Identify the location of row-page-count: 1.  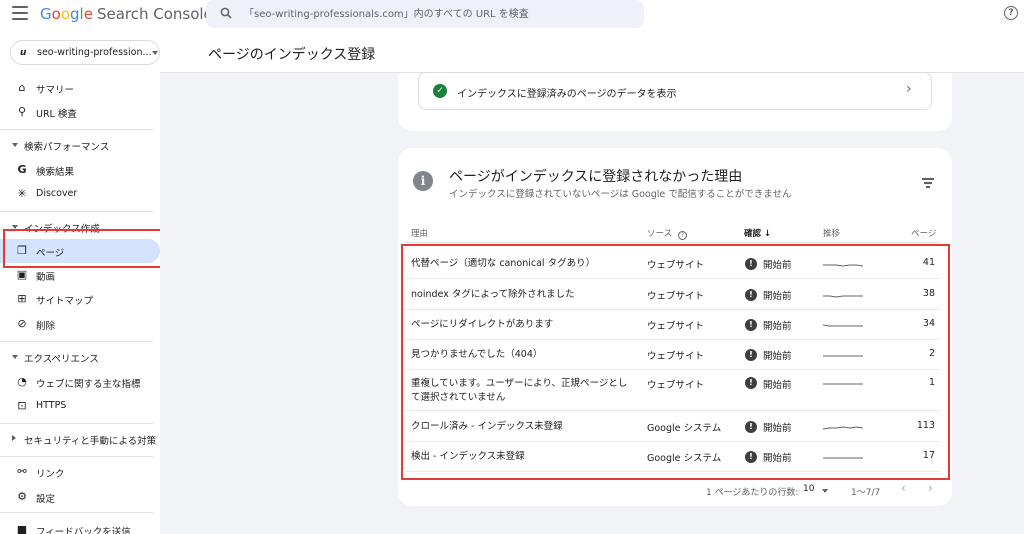
(931, 382).